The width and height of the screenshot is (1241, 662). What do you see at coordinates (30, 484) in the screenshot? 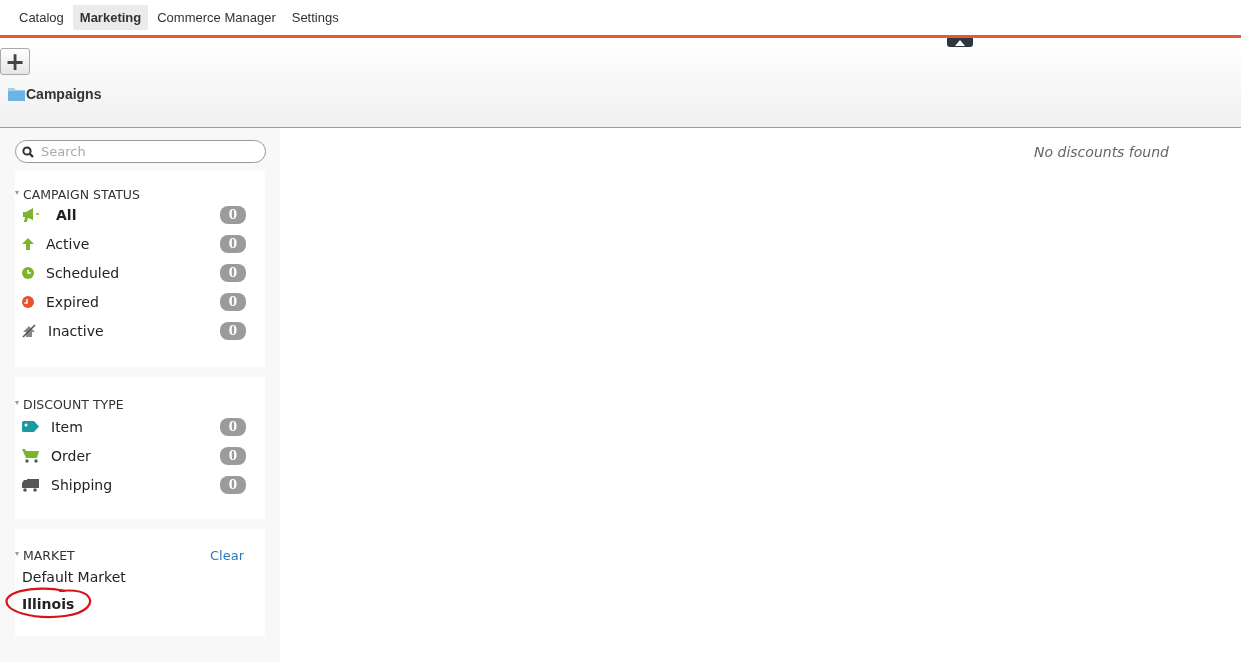
I see `truck-icon` at bounding box center [30, 484].